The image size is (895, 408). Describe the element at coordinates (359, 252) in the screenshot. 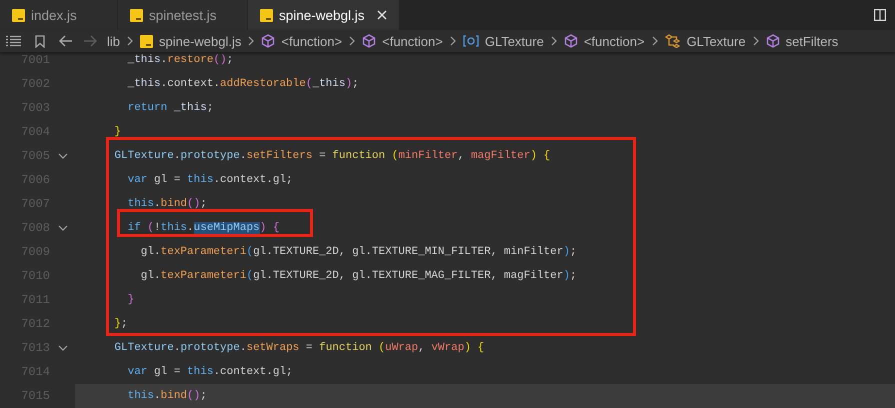

I see `code-line: gl.texParameteri(gl.TEXTURE_2D, gl.TEXTURE_MIN_FILTER, minFilter);` at that location.